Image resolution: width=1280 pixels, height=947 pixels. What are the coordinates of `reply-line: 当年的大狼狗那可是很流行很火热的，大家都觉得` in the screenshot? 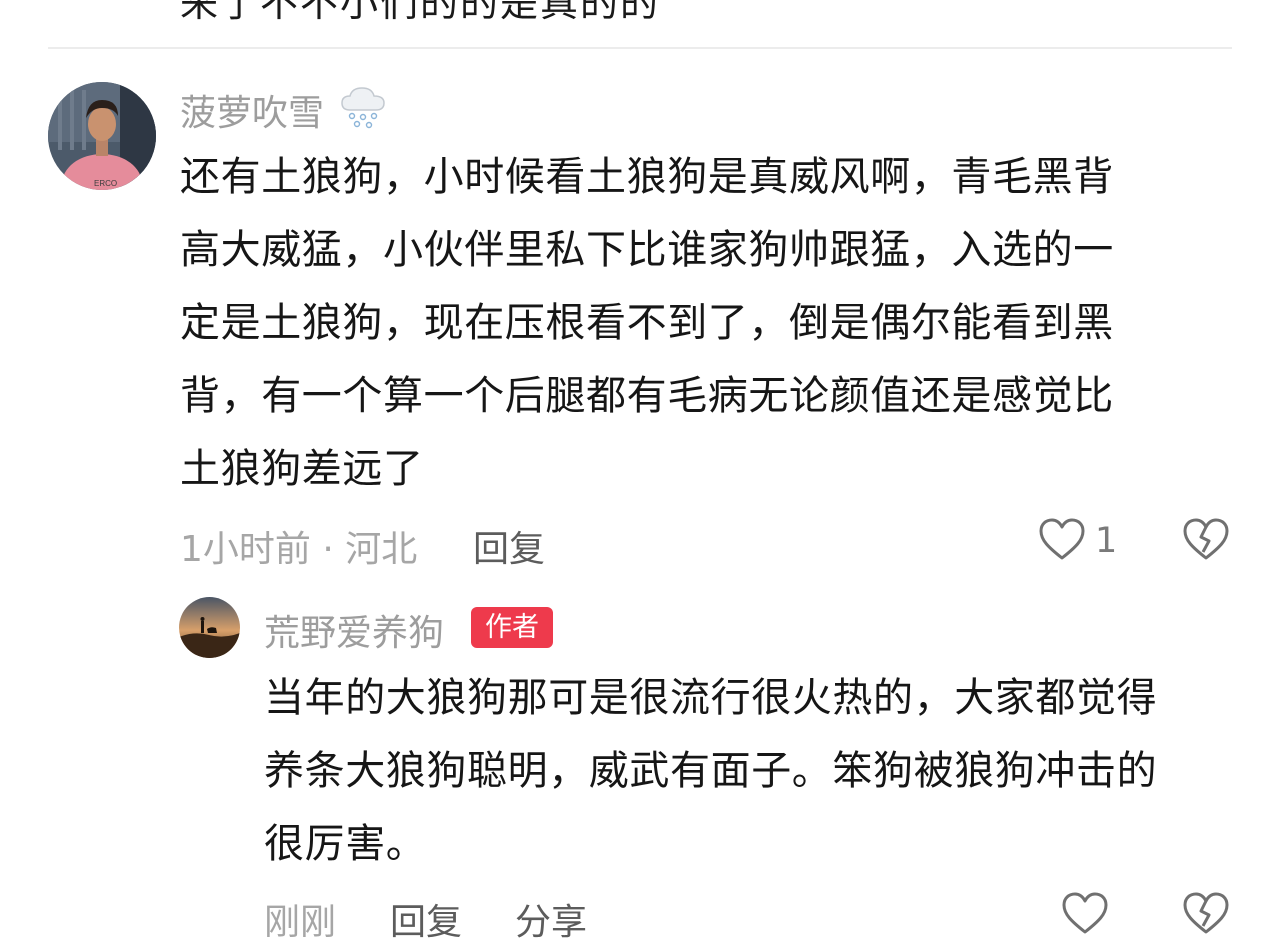 It's located at (711, 698).